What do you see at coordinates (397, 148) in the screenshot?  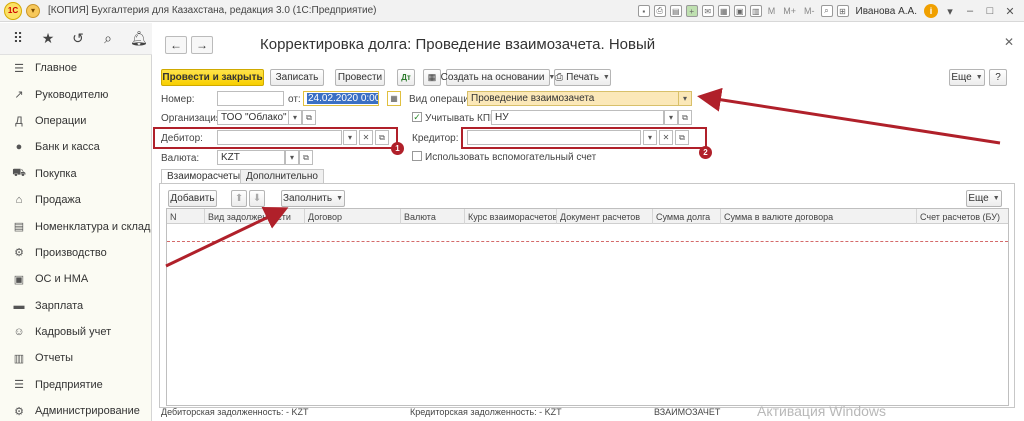 I see `annotation-badge-1: 1` at bounding box center [397, 148].